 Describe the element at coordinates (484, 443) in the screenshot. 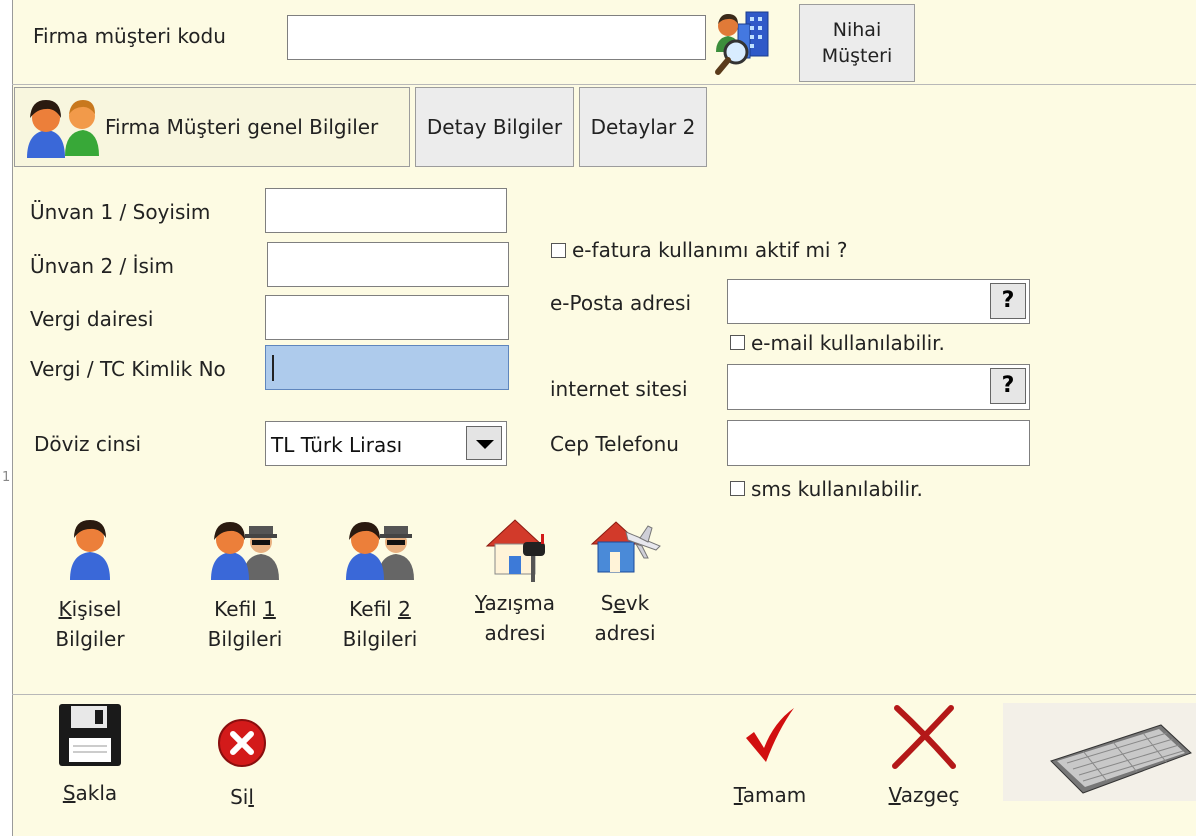

I see `chevron-down-icon` at that location.